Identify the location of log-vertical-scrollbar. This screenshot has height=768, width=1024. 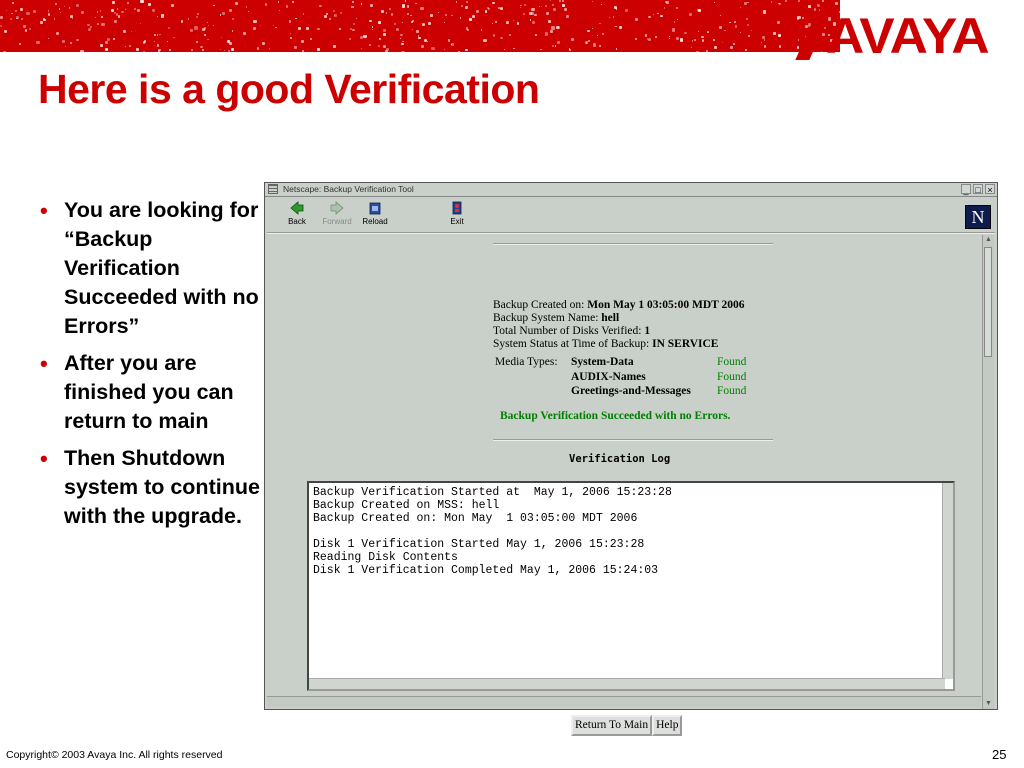
(947, 581).